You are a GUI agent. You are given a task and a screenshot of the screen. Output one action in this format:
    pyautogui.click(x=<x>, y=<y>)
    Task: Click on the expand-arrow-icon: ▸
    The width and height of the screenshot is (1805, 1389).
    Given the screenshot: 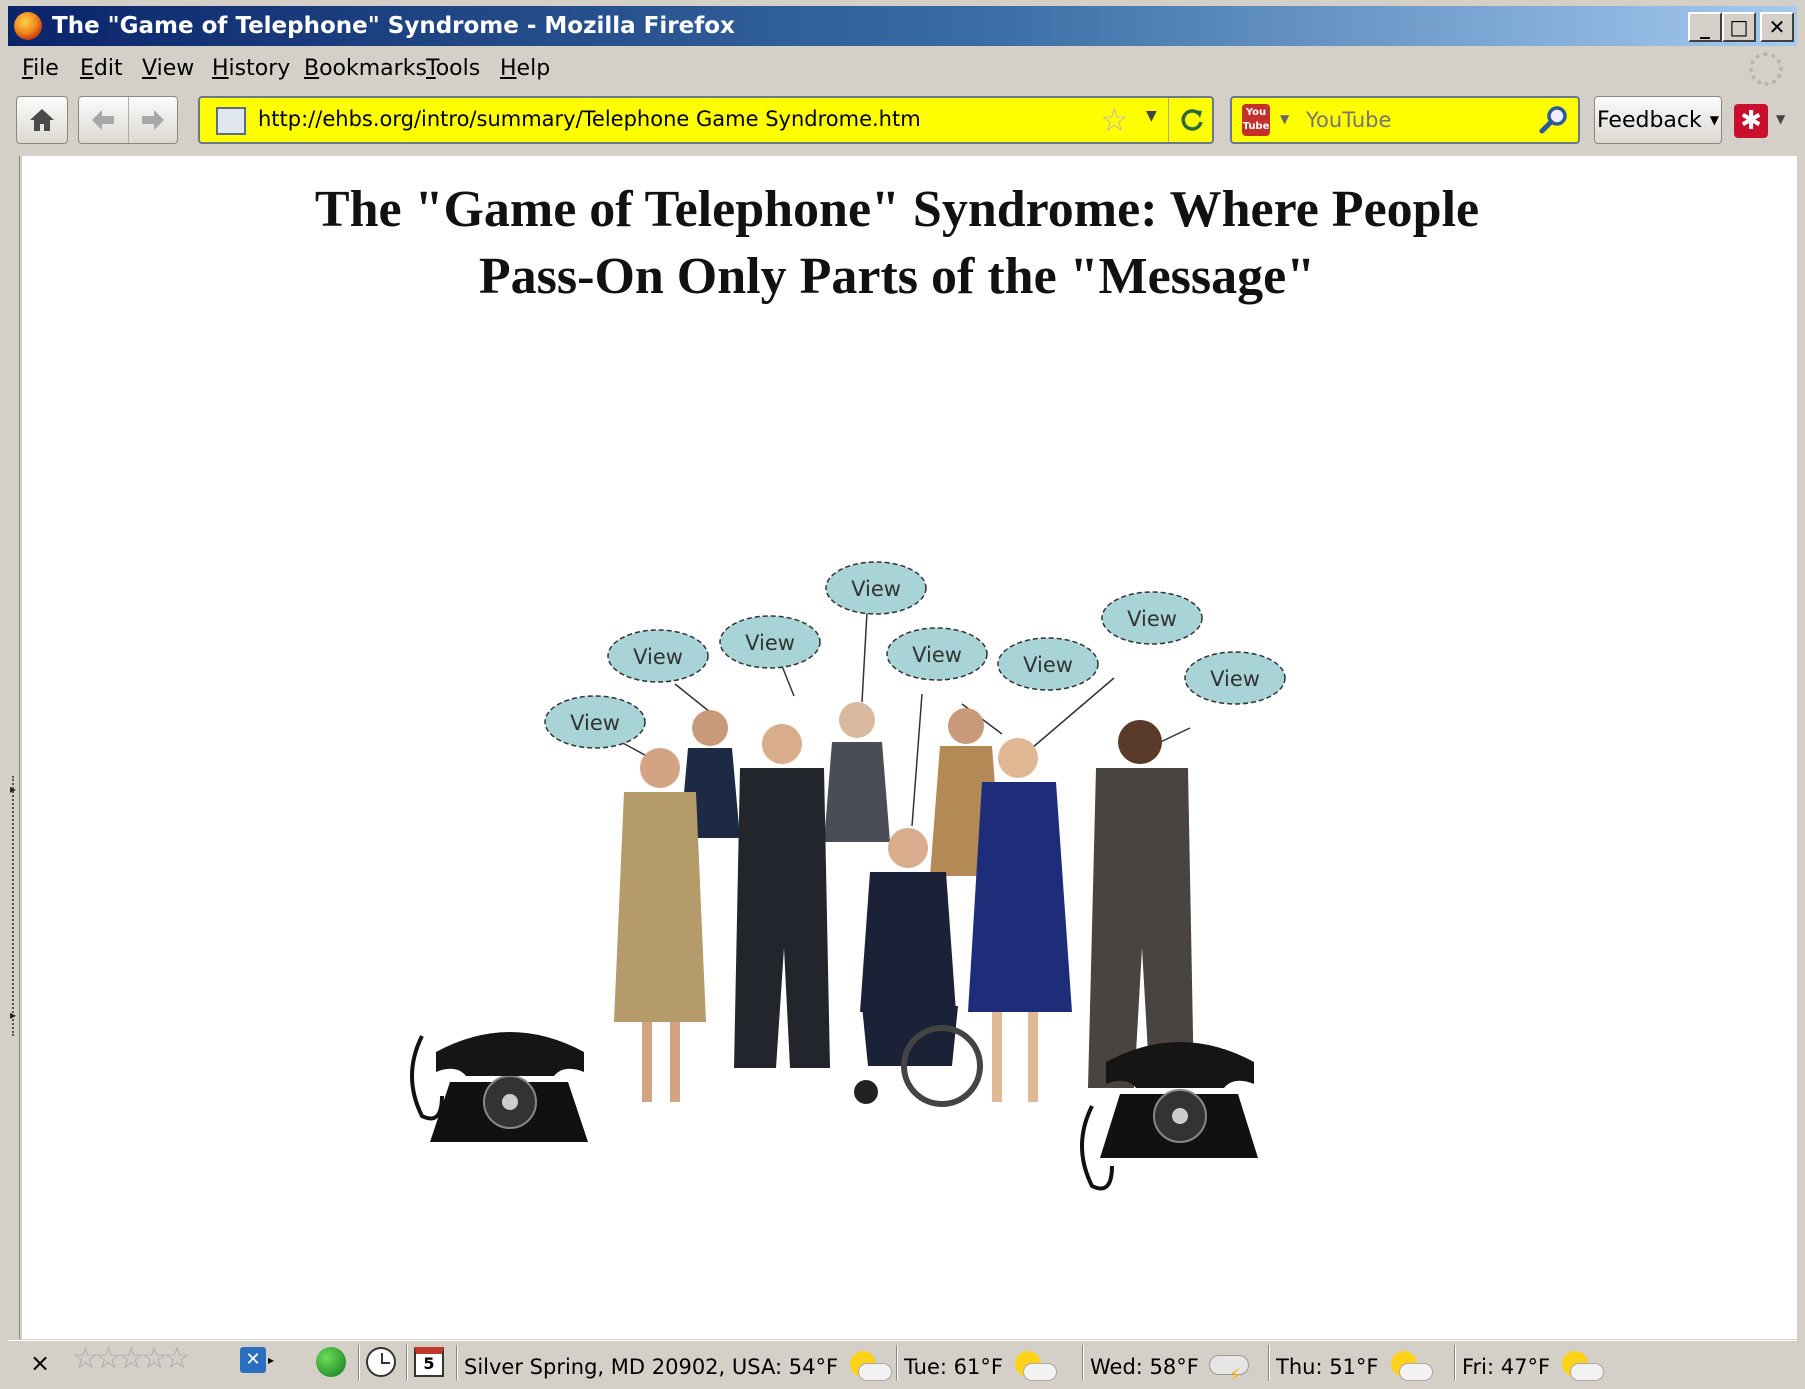 What is the action you would take?
    pyautogui.click(x=13, y=1015)
    